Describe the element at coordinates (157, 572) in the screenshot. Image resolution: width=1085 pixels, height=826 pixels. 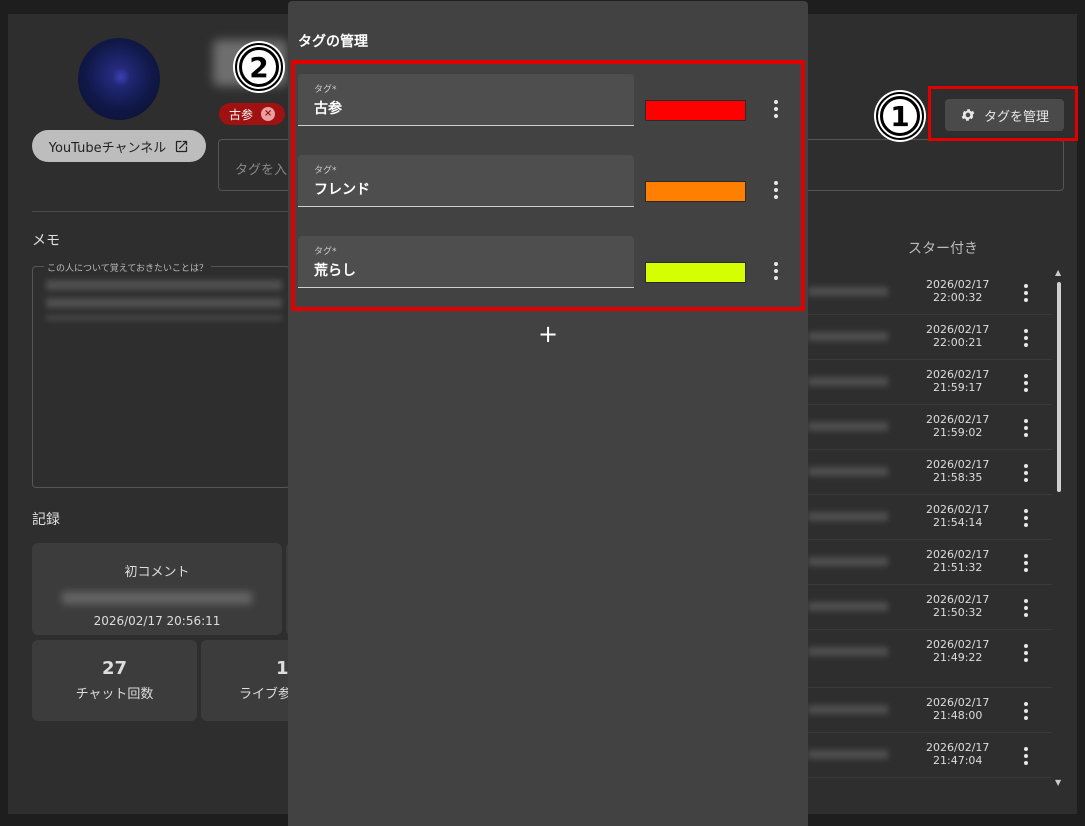
I see `first-comment-label: 初コメント` at that location.